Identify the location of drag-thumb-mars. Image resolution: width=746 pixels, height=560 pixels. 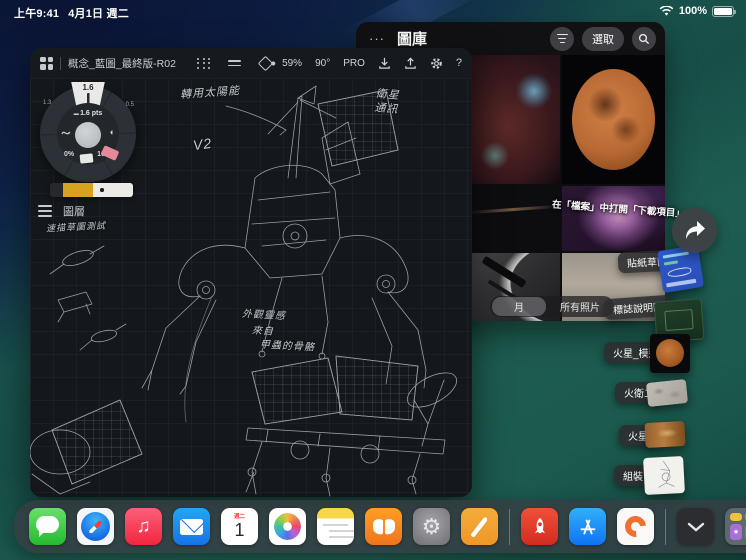
(665, 434).